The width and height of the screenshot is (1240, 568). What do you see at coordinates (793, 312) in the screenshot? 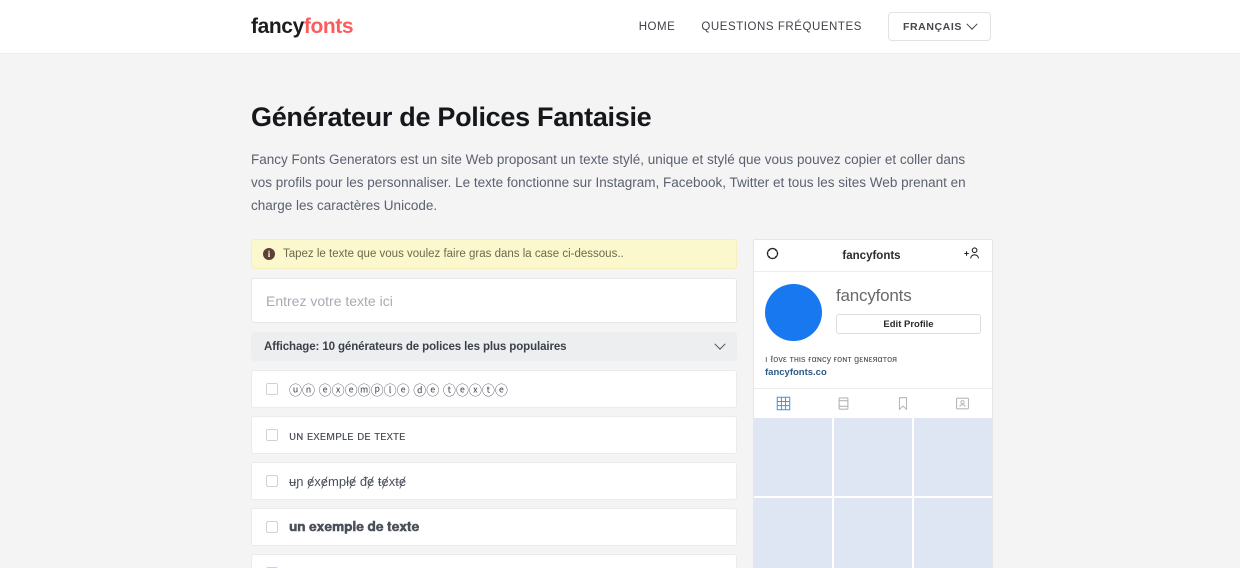
I see `avatar` at bounding box center [793, 312].